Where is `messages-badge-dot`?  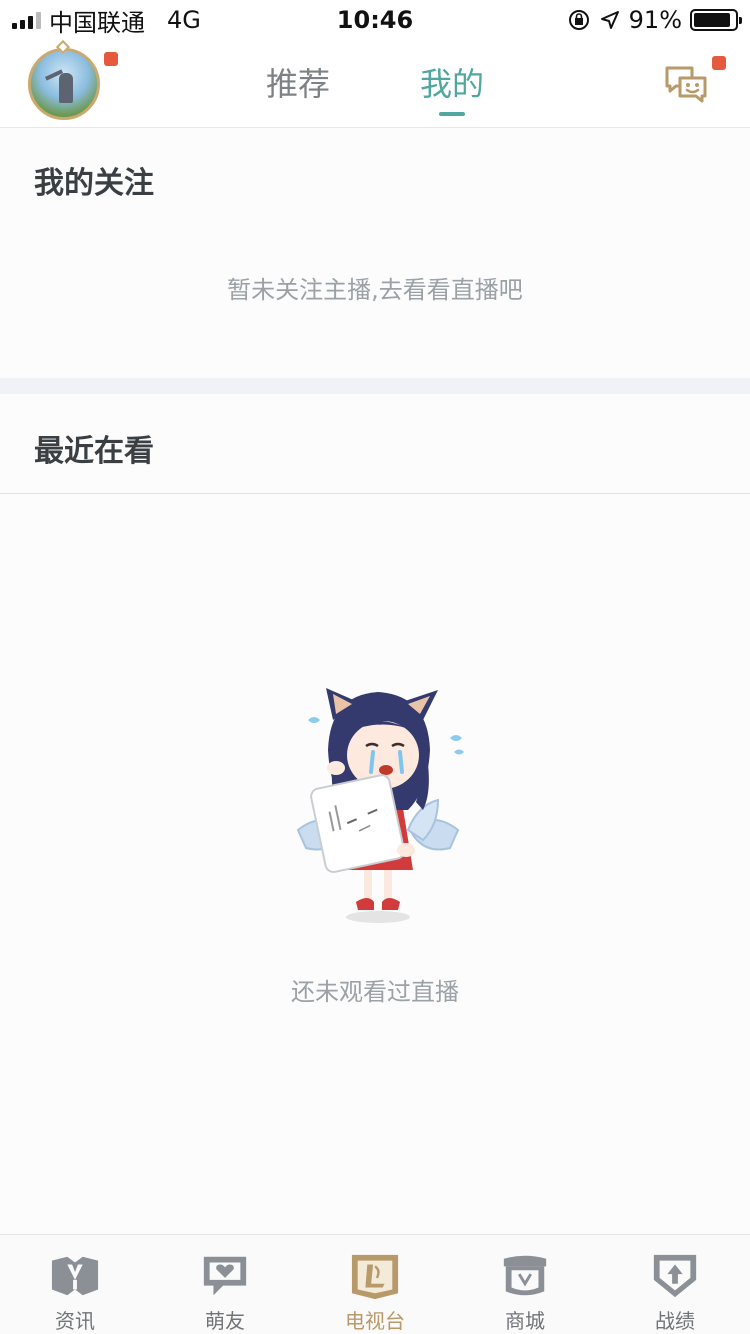
messages-badge-dot is located at coordinates (719, 63).